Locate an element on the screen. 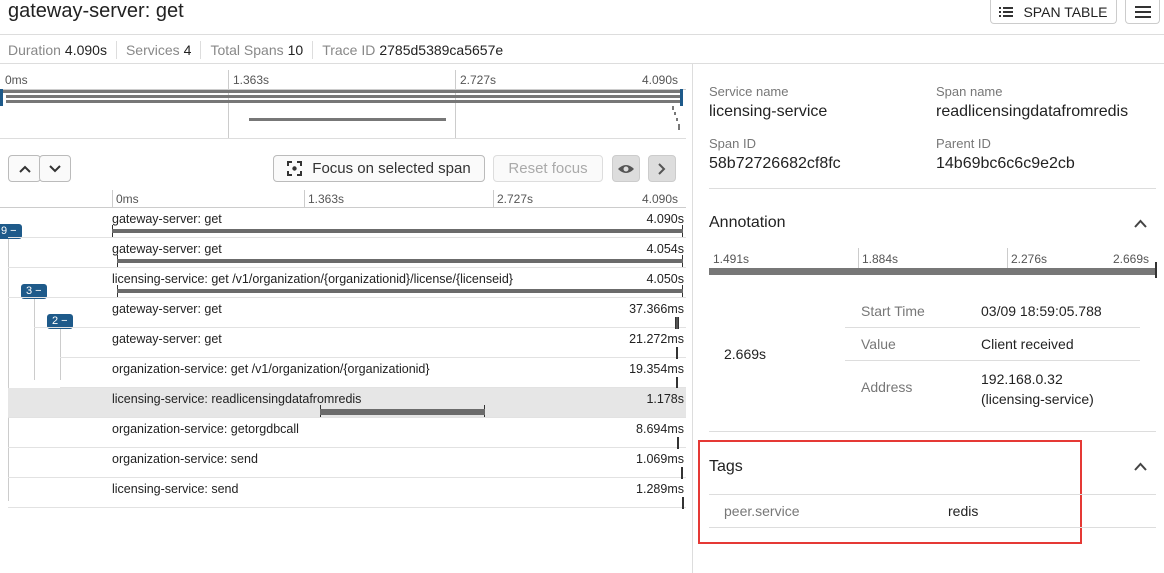 The width and height of the screenshot is (1164, 573). timeline-tick: 0ms is located at coordinates (127, 199).